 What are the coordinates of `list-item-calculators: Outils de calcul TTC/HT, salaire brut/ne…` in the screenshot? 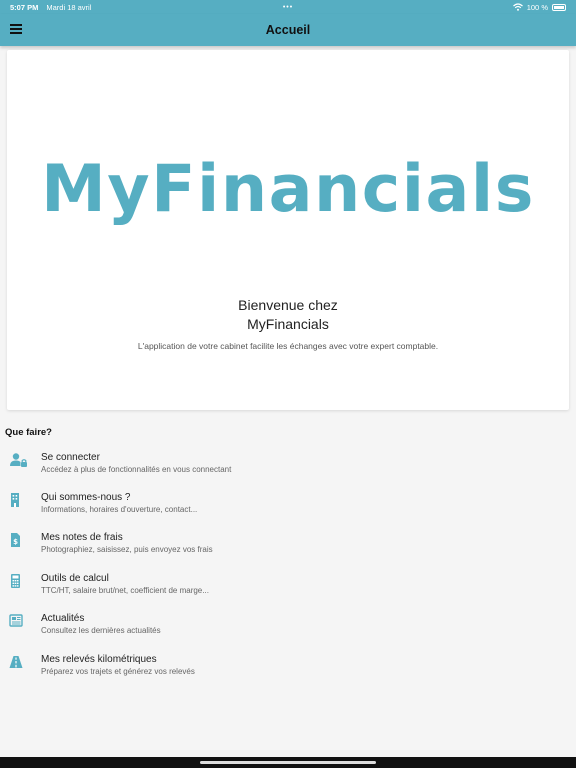 It's located at (288, 593).